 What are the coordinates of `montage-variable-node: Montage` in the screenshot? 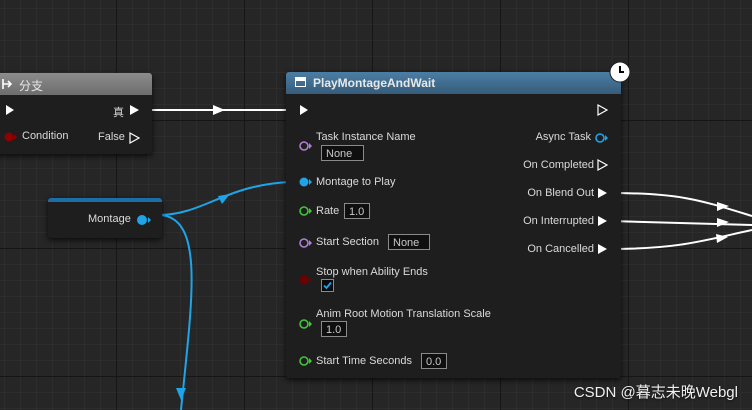 It's located at (105, 218).